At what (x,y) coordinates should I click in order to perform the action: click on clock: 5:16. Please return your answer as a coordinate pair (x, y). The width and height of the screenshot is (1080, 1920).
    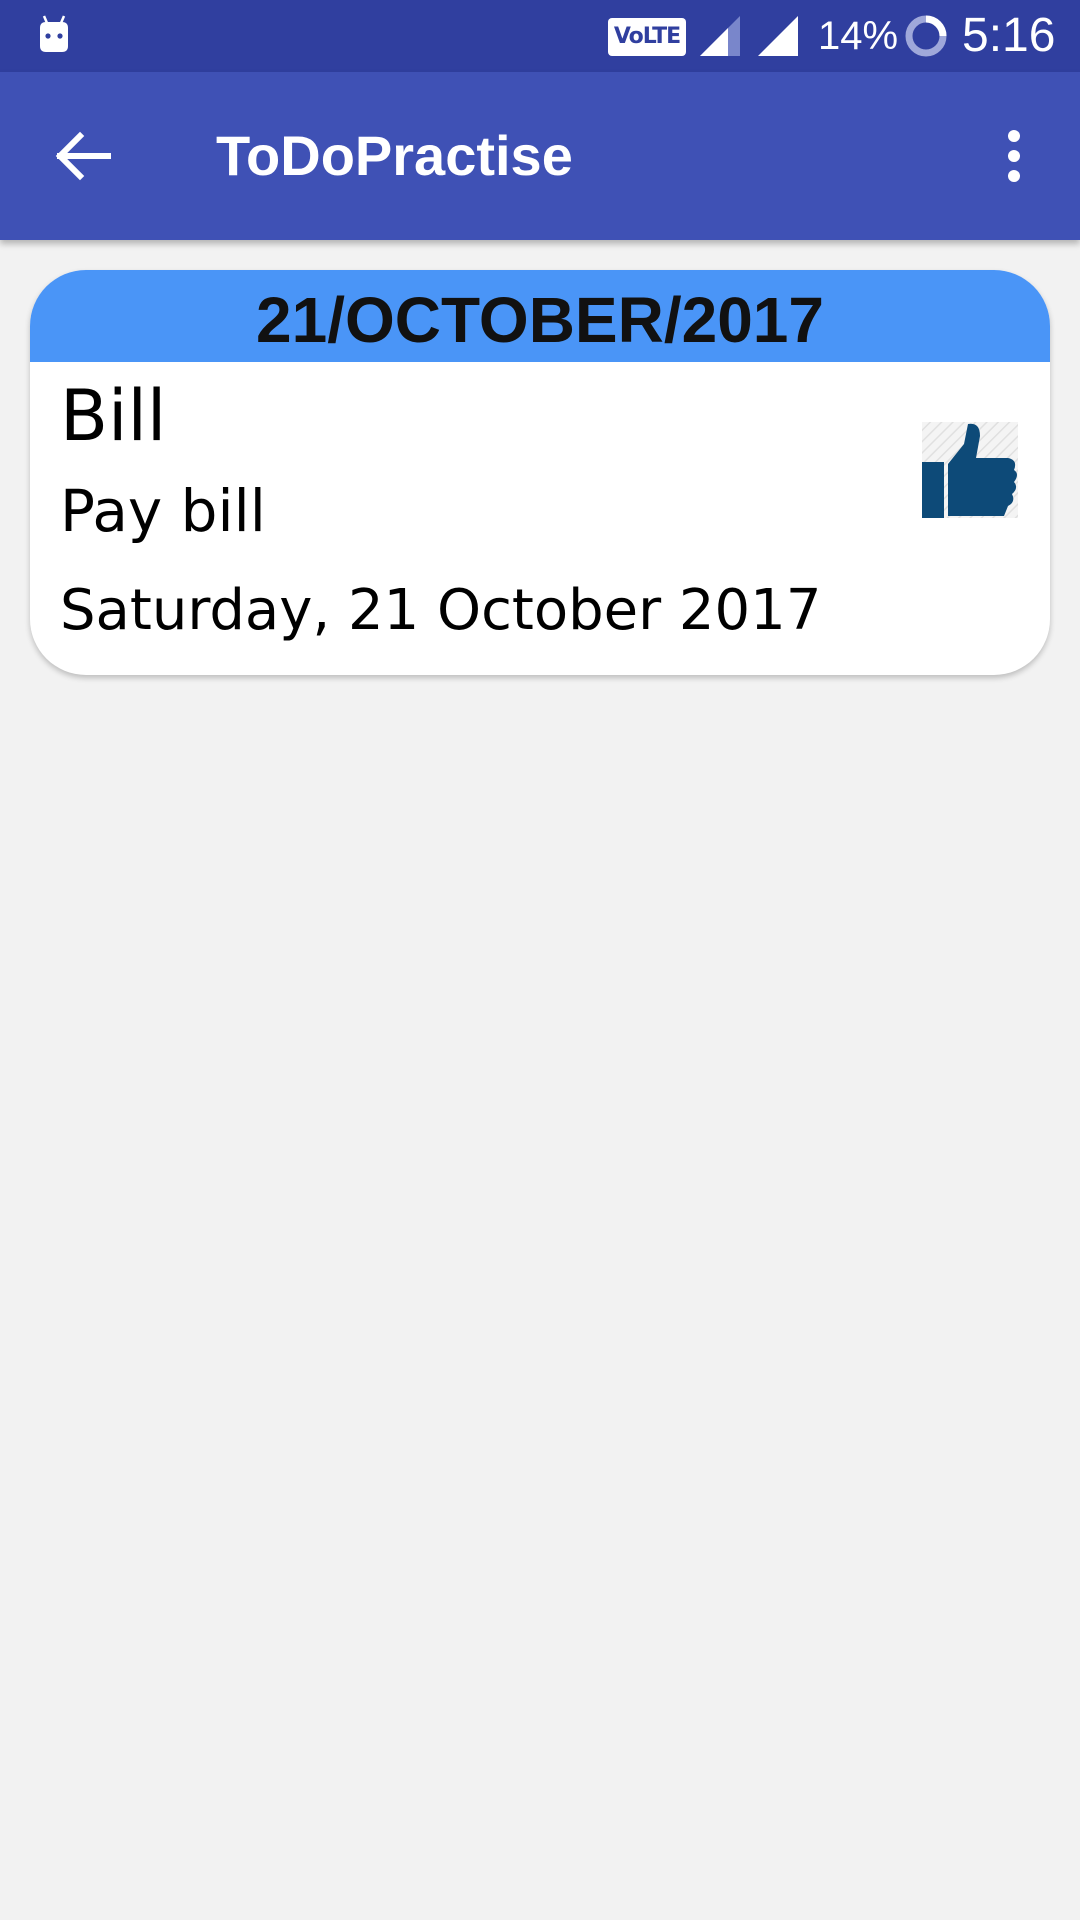
    Looking at the image, I should click on (1009, 35).